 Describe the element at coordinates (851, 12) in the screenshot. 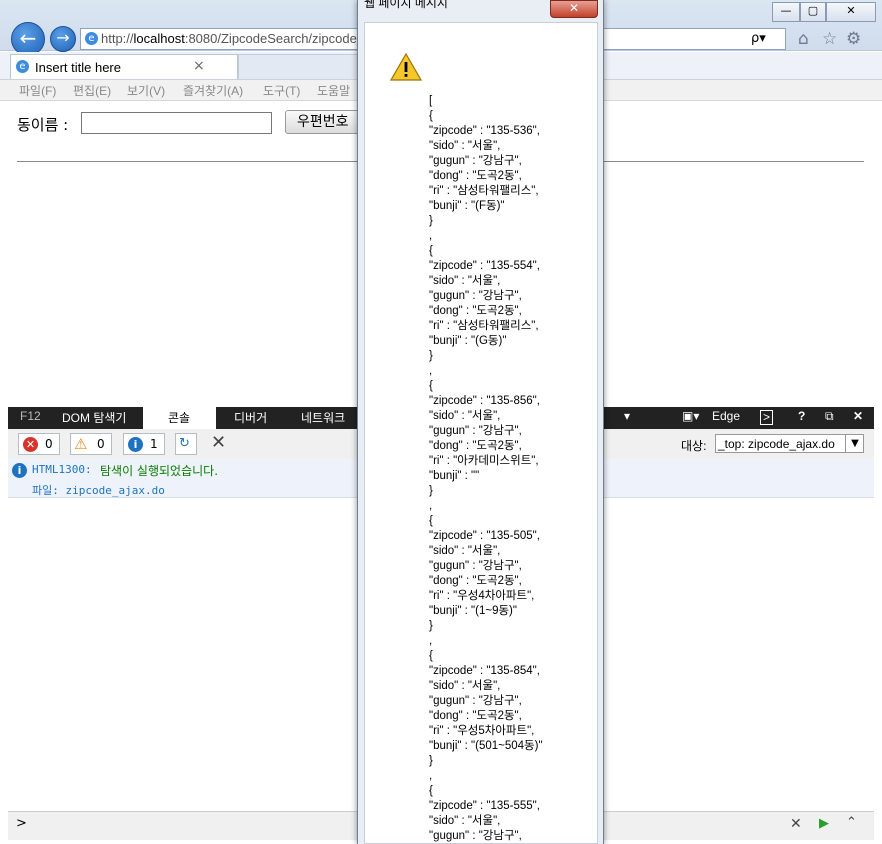

I see `close-window-button: ✕` at that location.